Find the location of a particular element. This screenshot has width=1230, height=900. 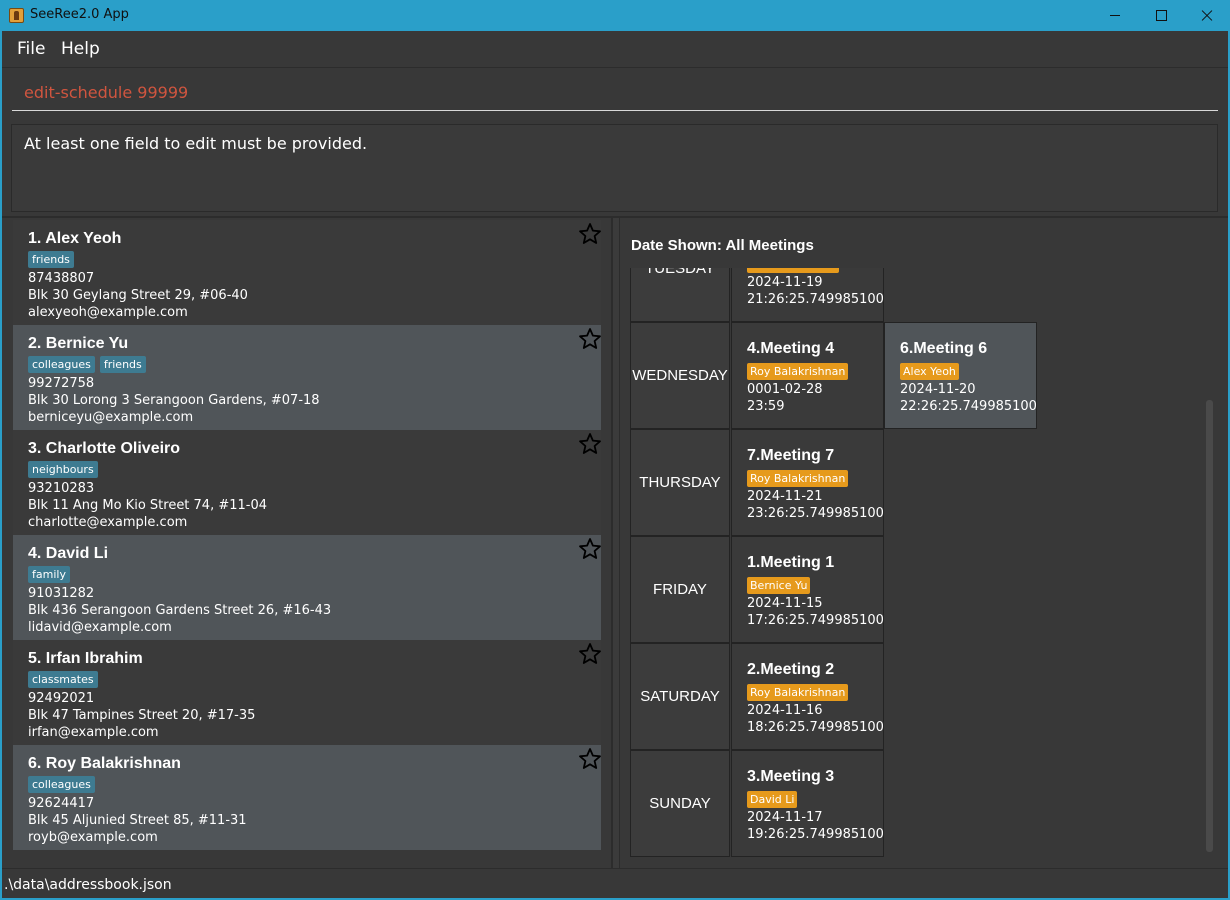

day-label-friday: FRIDAY is located at coordinates (680, 589).